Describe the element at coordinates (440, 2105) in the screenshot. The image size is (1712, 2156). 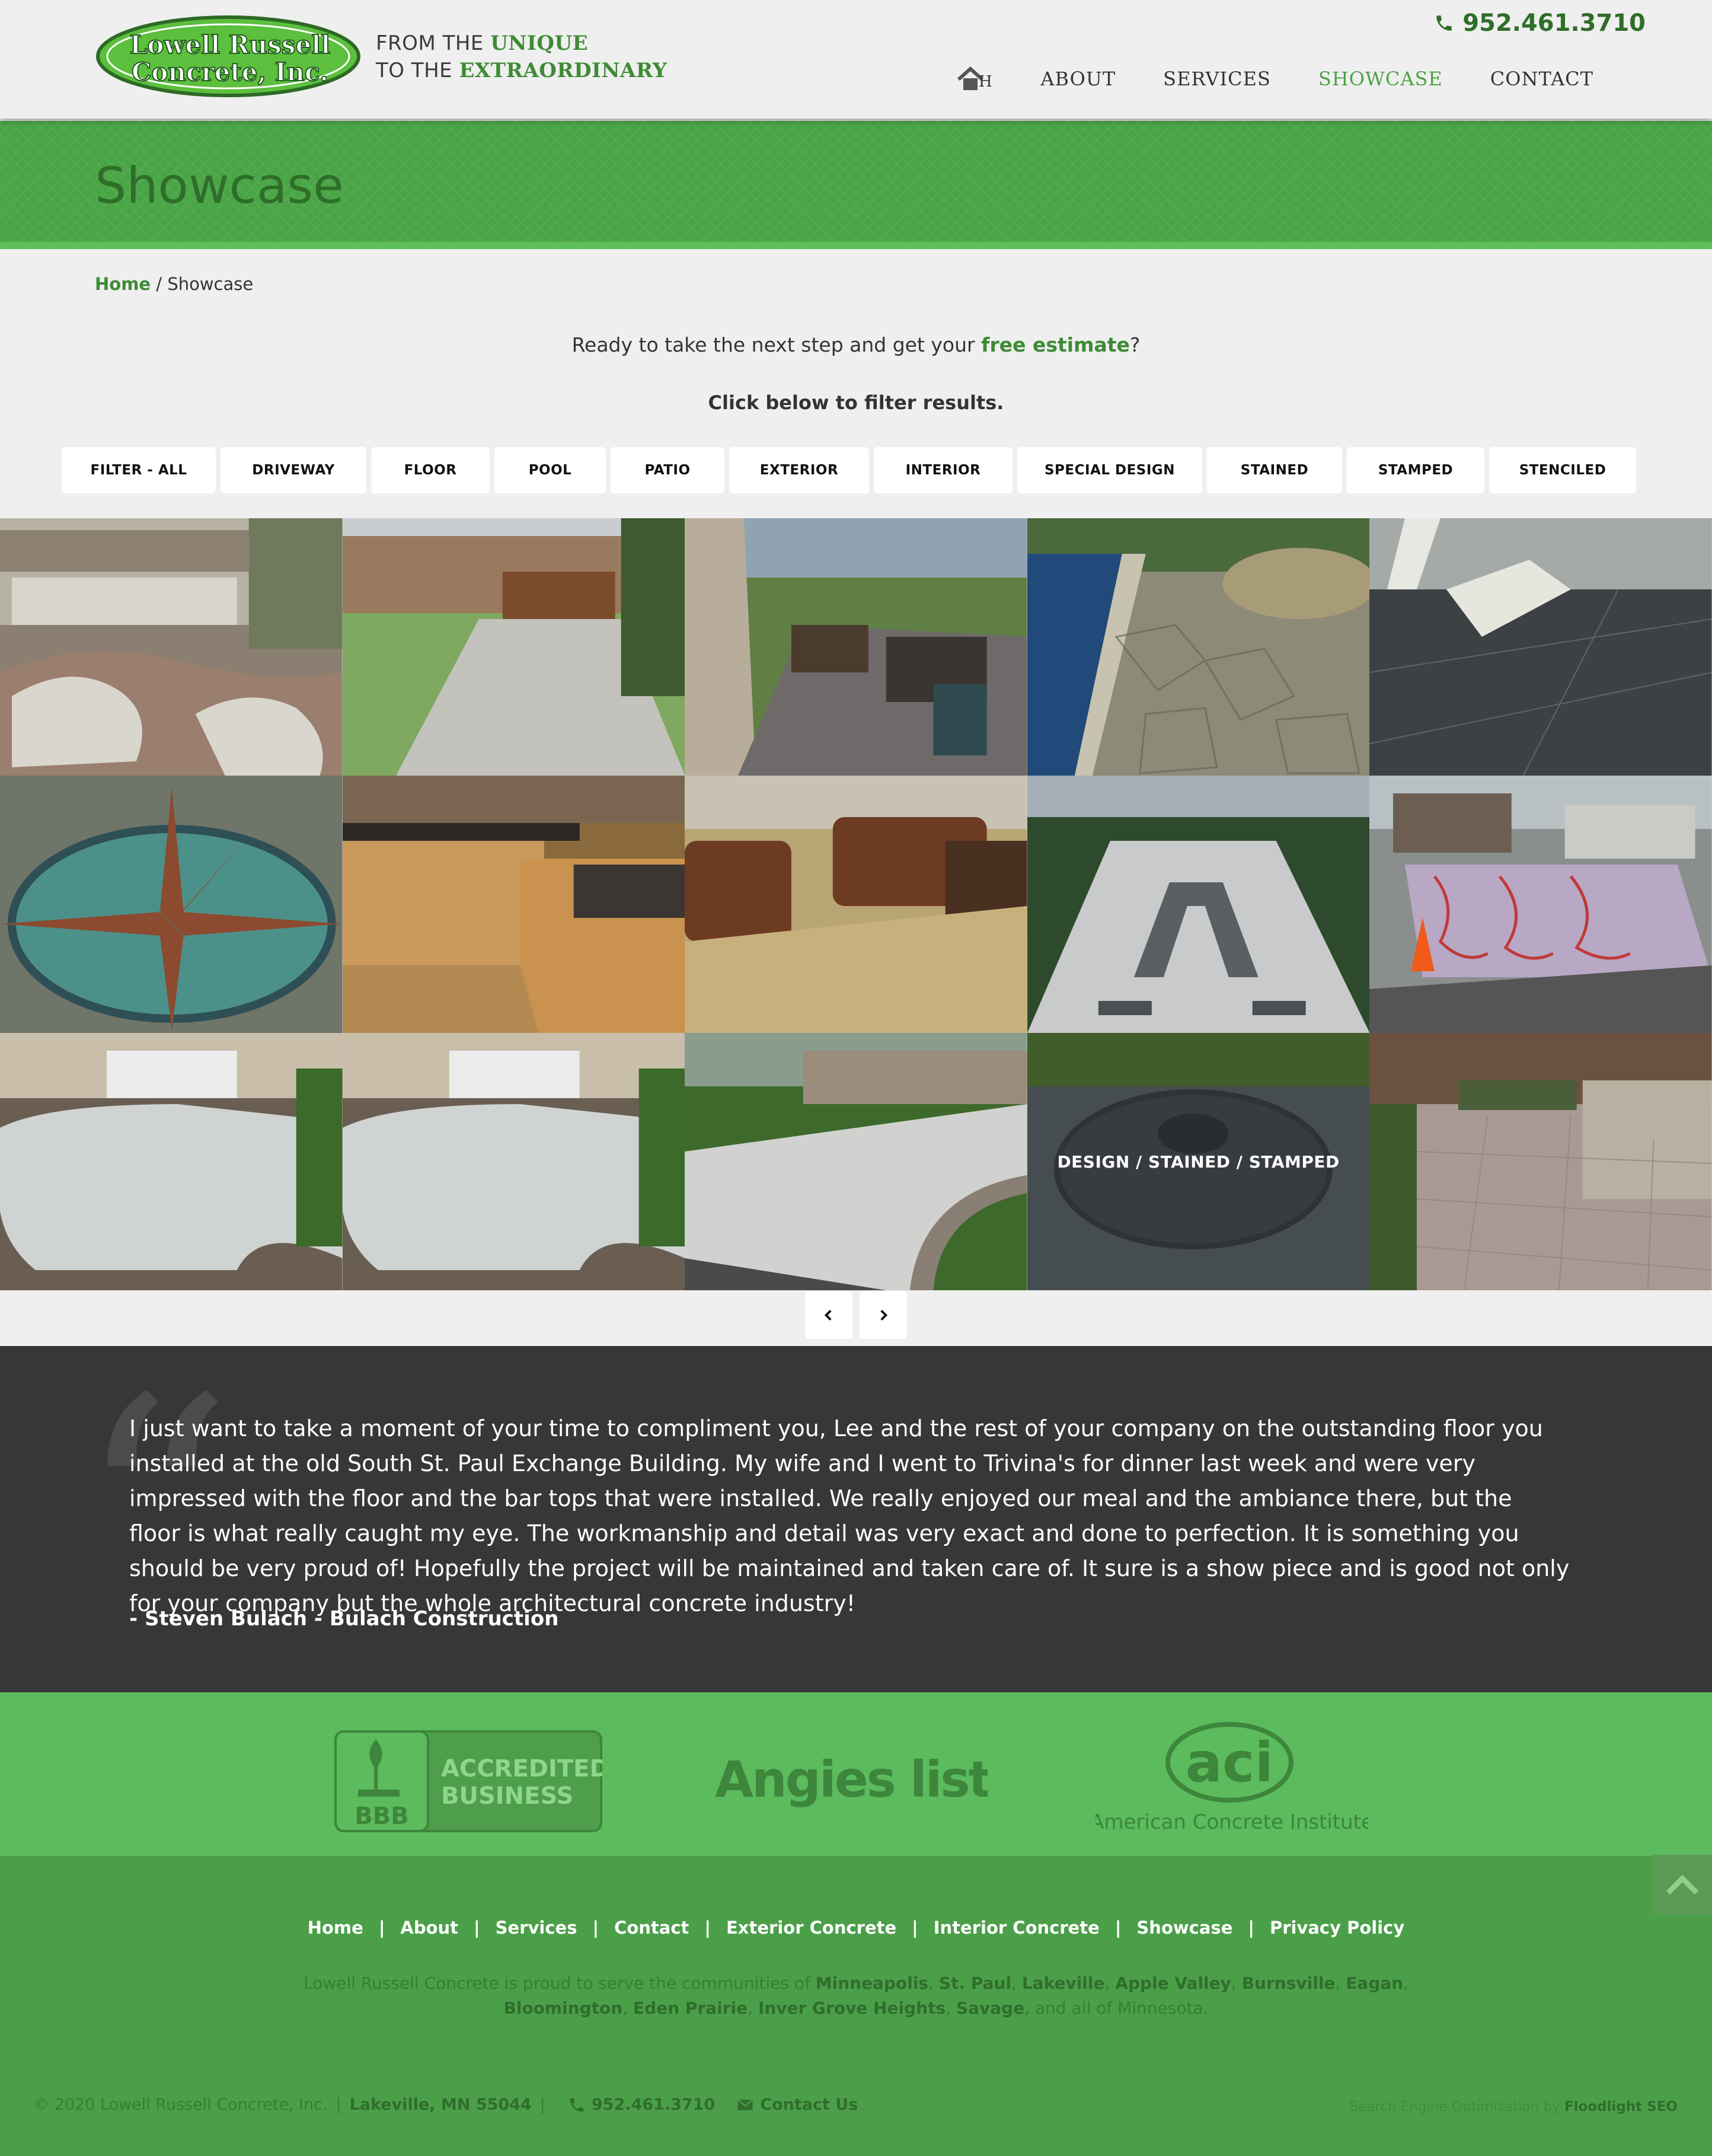
I see `footer-address: Lakeville, MN 55044` at that location.